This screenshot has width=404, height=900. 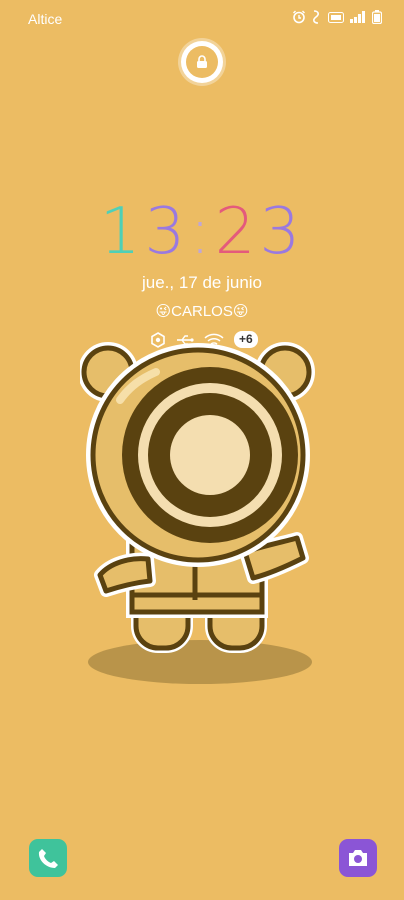 I want to click on lock-indicator, so click(x=202, y=62).